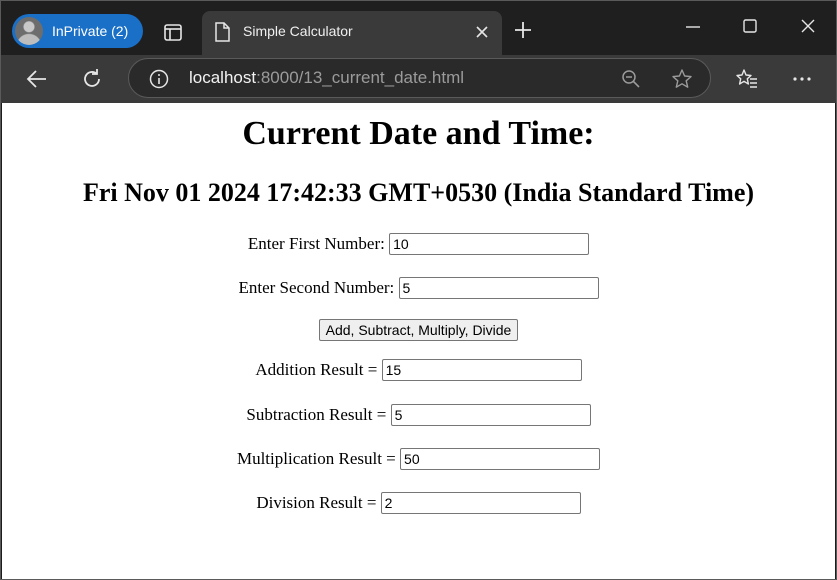  What do you see at coordinates (37, 79) in the screenshot?
I see `back-icon` at bounding box center [37, 79].